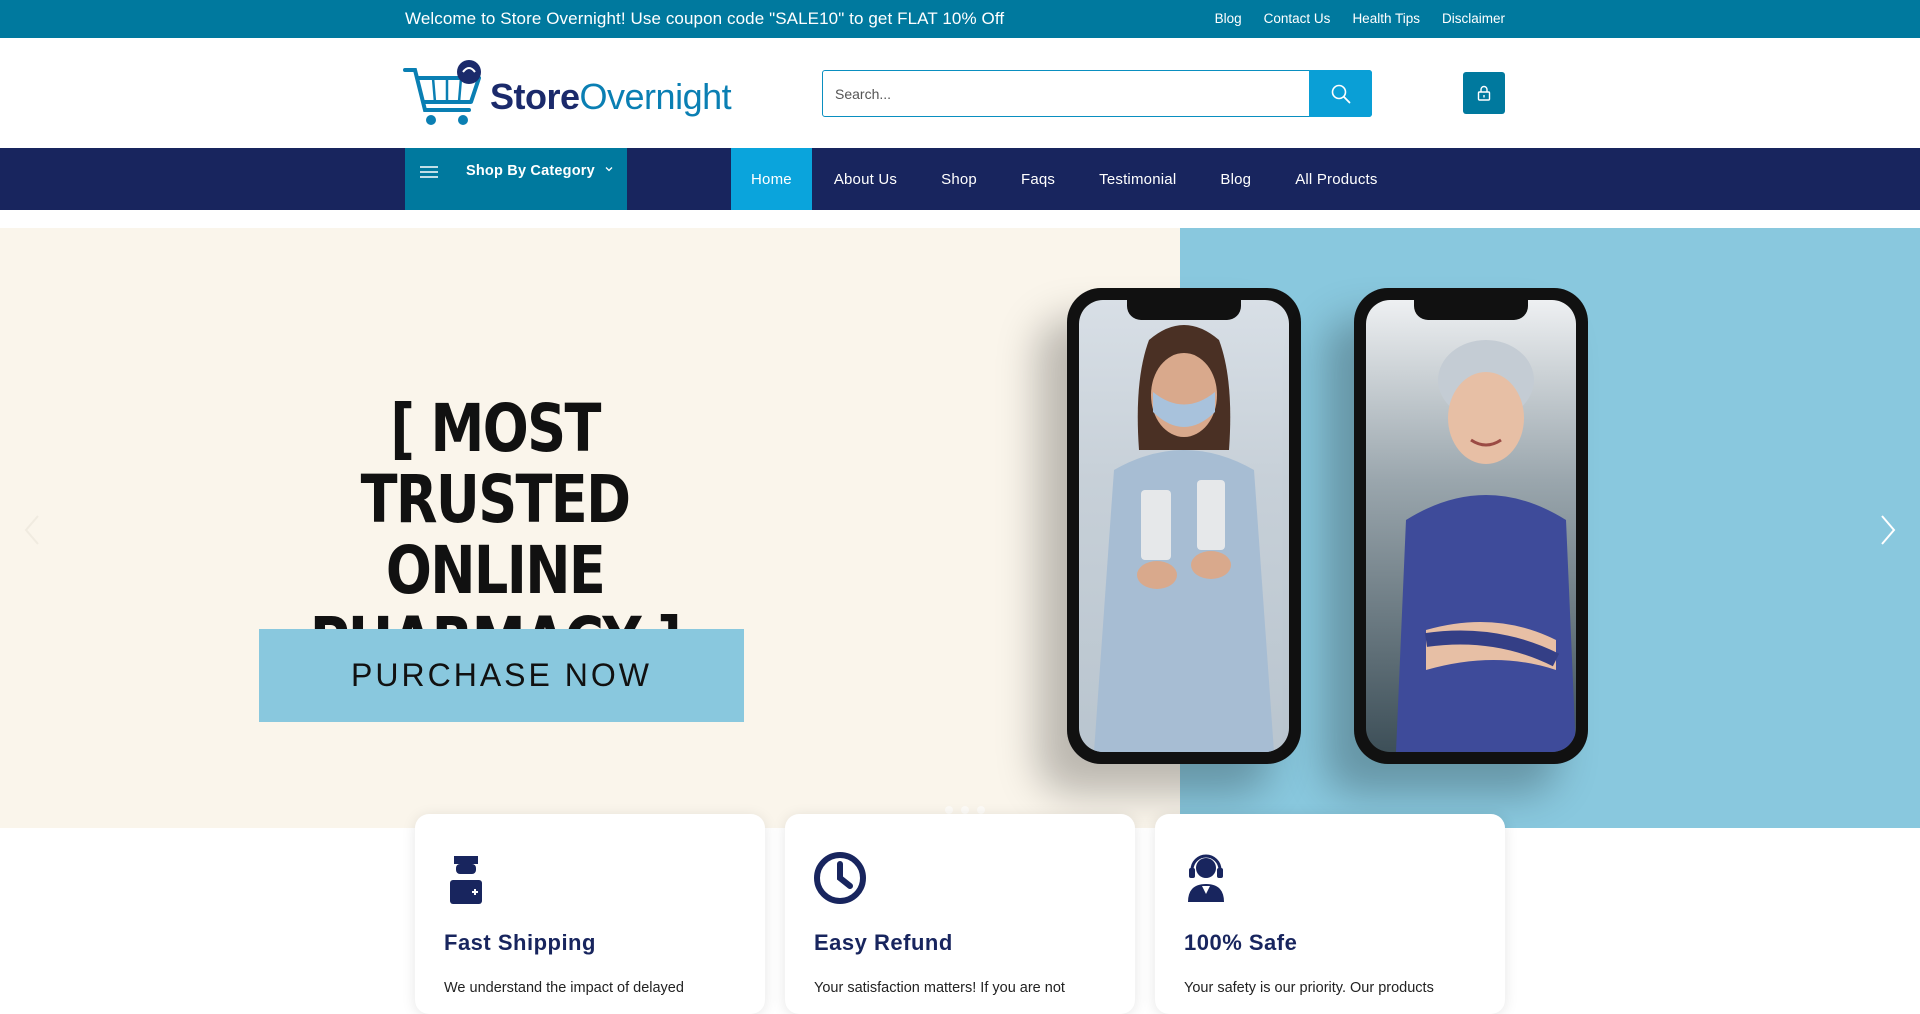 This screenshot has width=1920, height=1014. I want to click on nurse-image, so click(1486, 546).